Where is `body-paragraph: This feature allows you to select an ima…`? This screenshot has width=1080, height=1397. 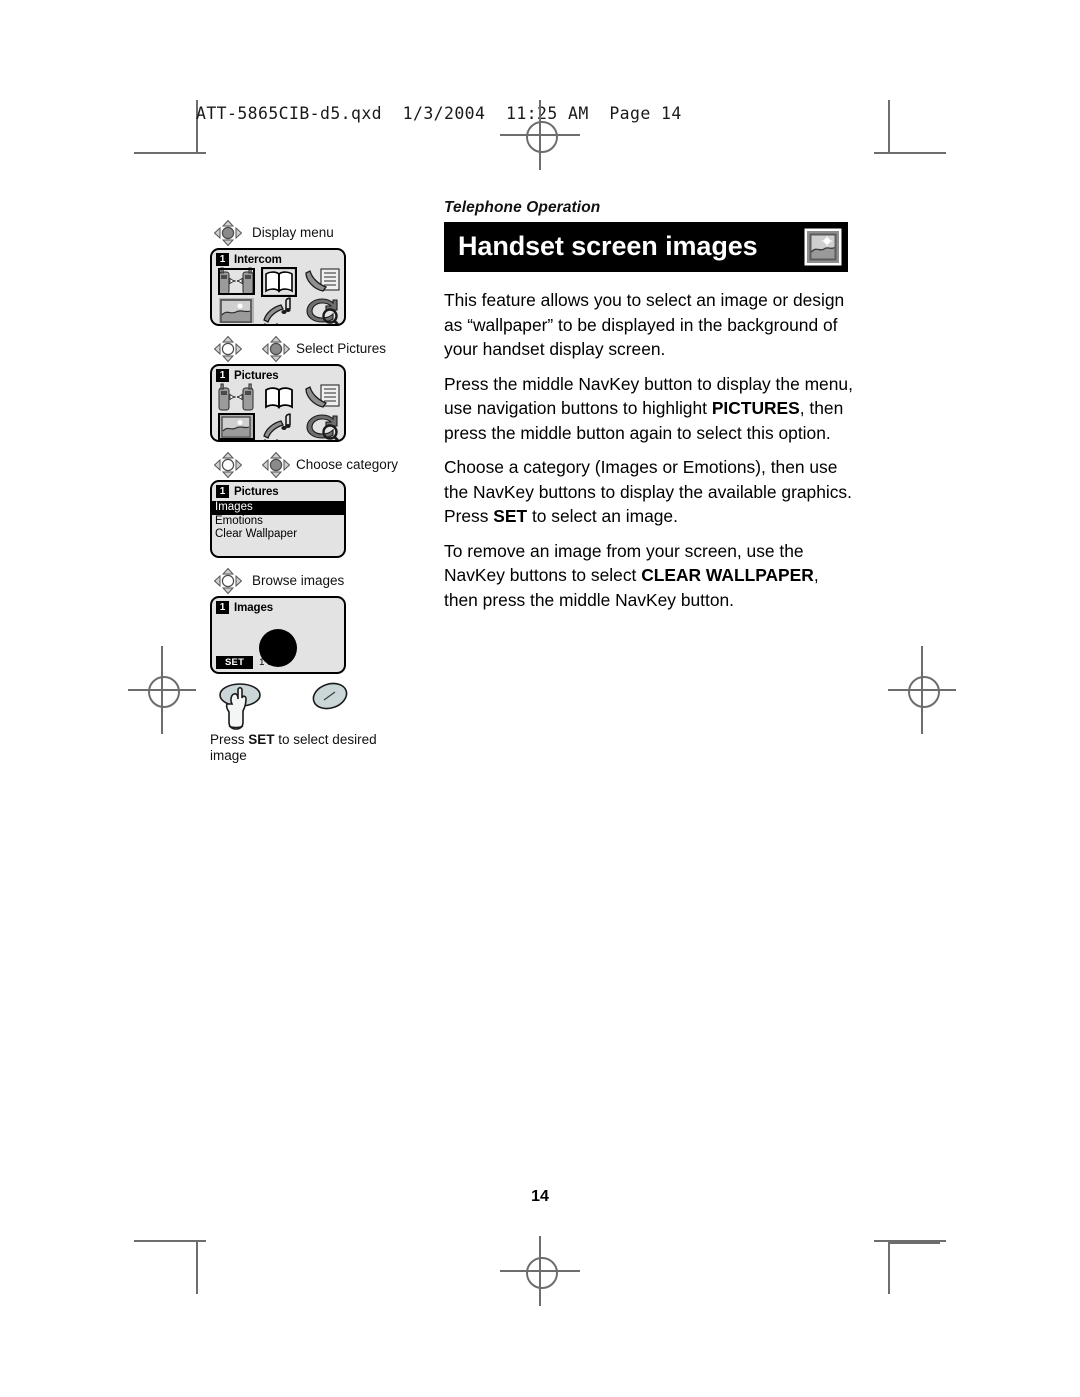
body-paragraph: This feature allows you to select an ima… is located at coordinates (650, 325).